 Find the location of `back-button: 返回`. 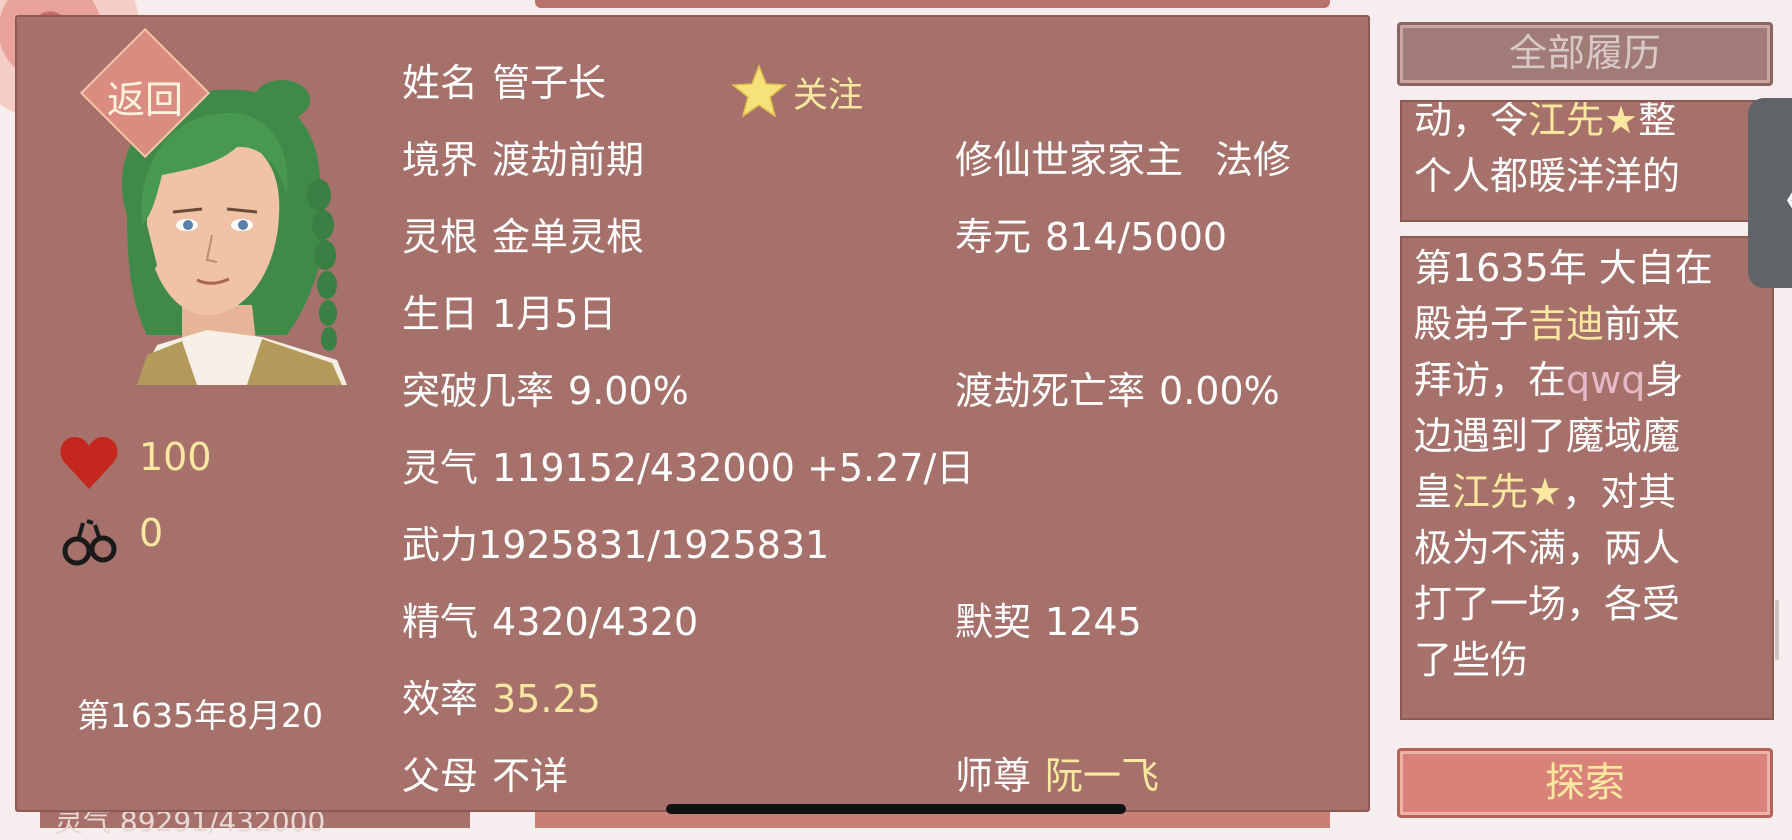

back-button: 返回 is located at coordinates (145, 93).